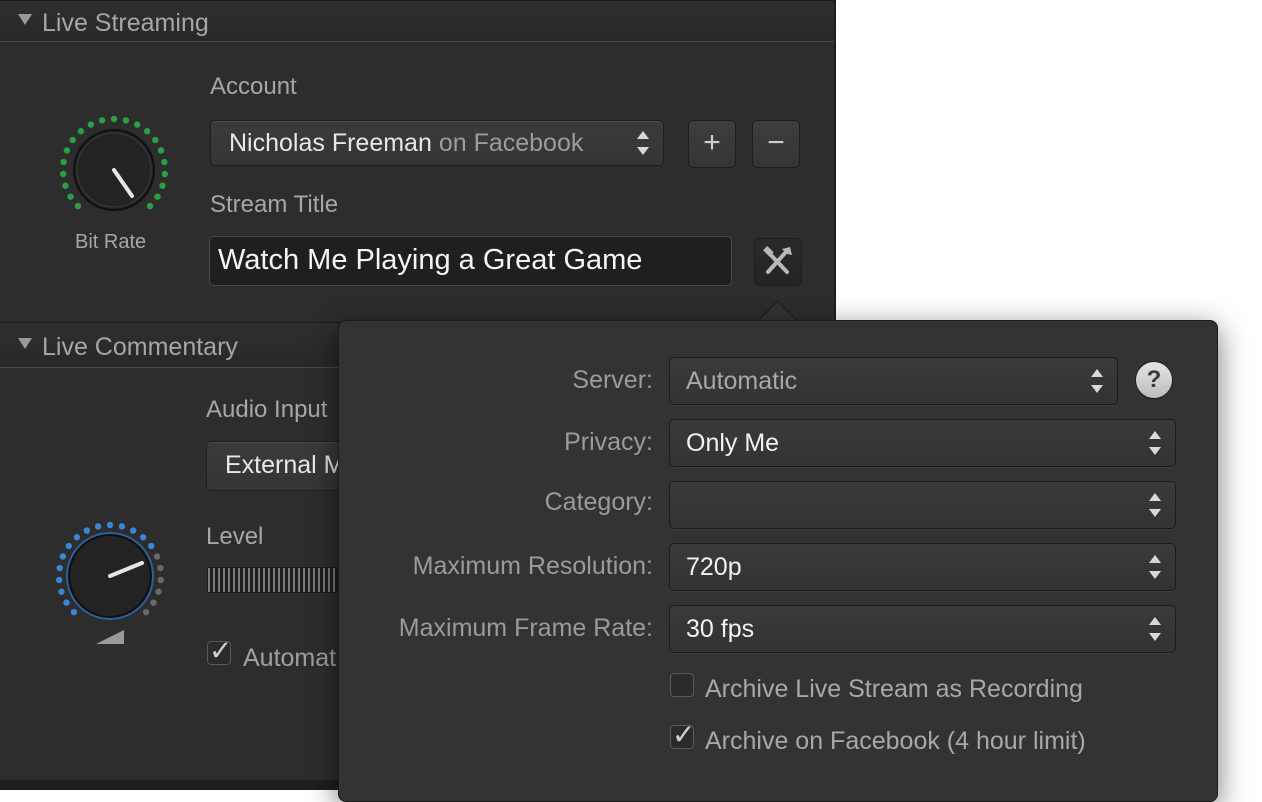 This screenshot has height=802, width=1262. I want to click on account-service: on Facebook, so click(511, 143).